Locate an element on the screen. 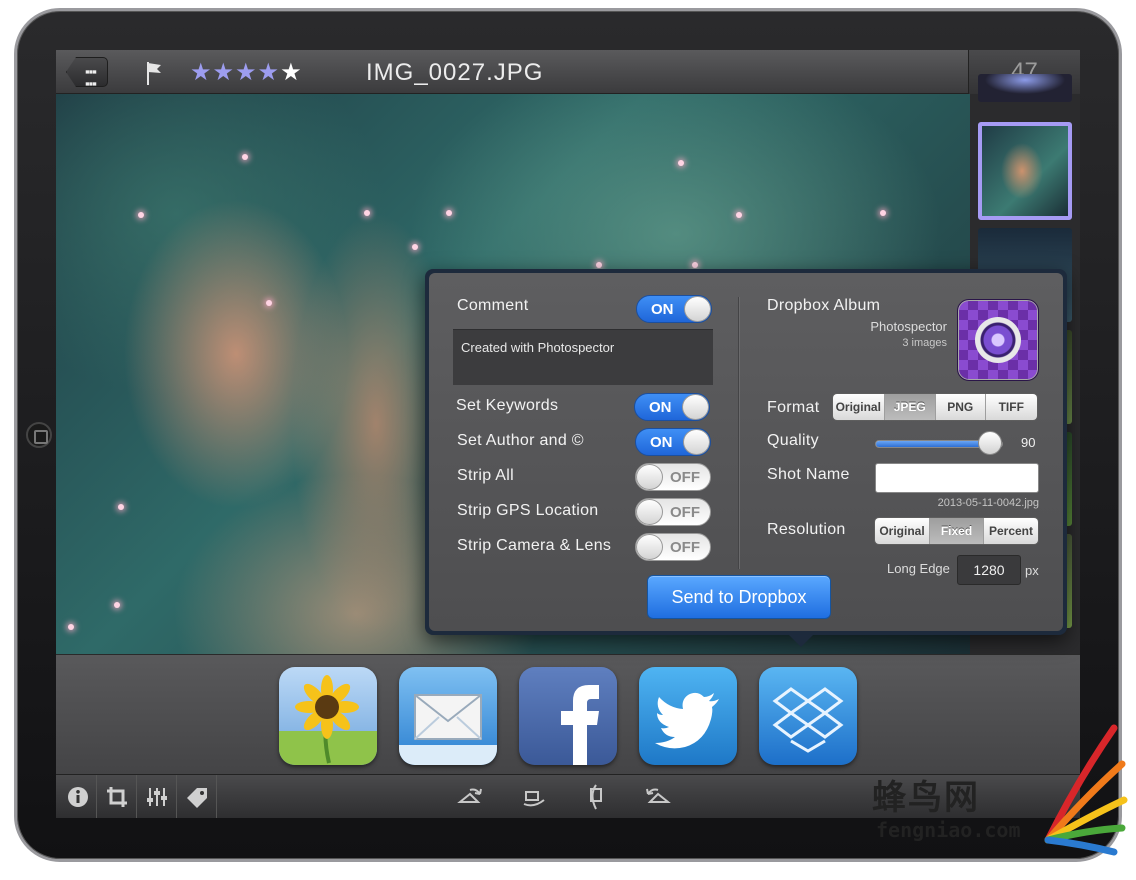 This screenshot has height=880, width=1136. format-option-original: Original is located at coordinates (859, 407).